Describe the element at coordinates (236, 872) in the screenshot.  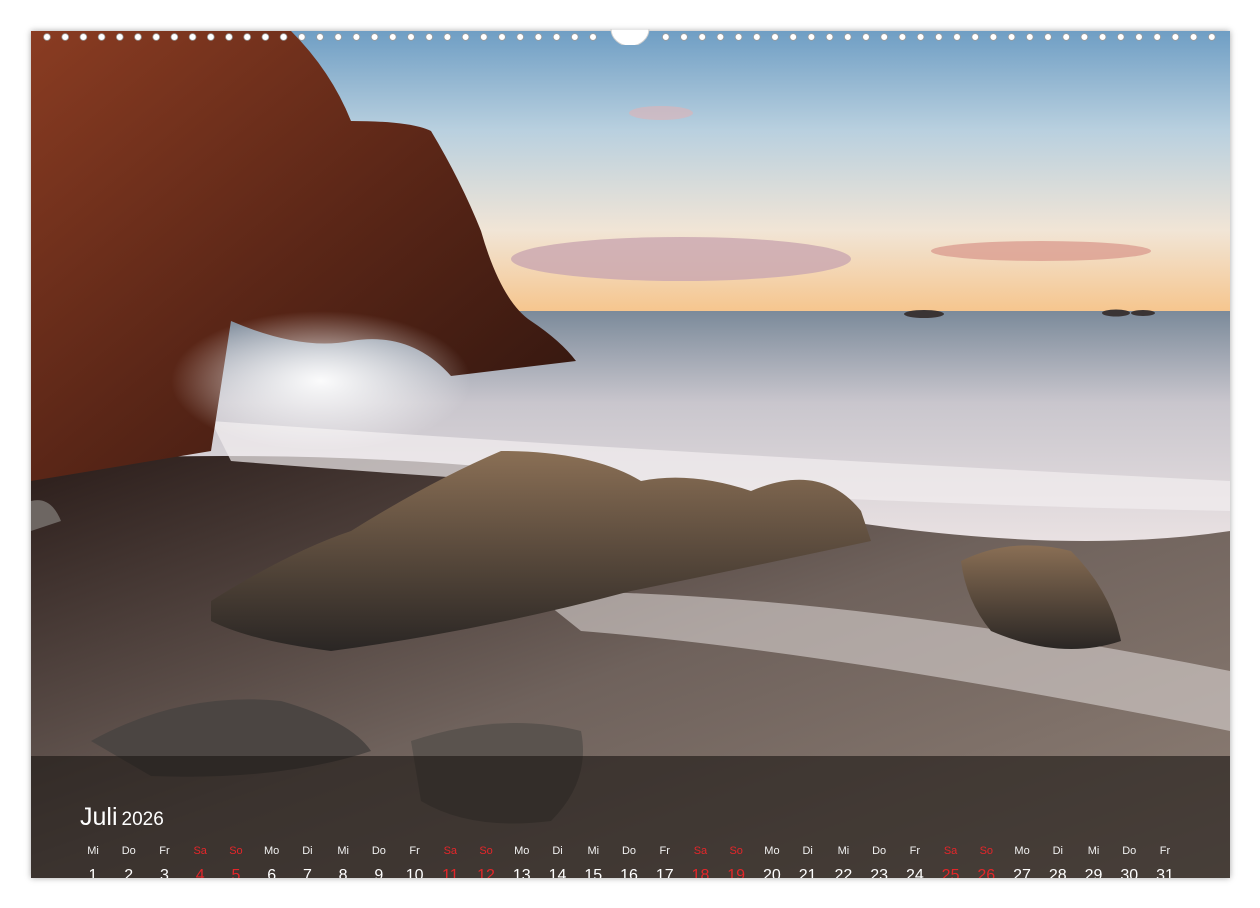
I see `day-number: 5` at that location.